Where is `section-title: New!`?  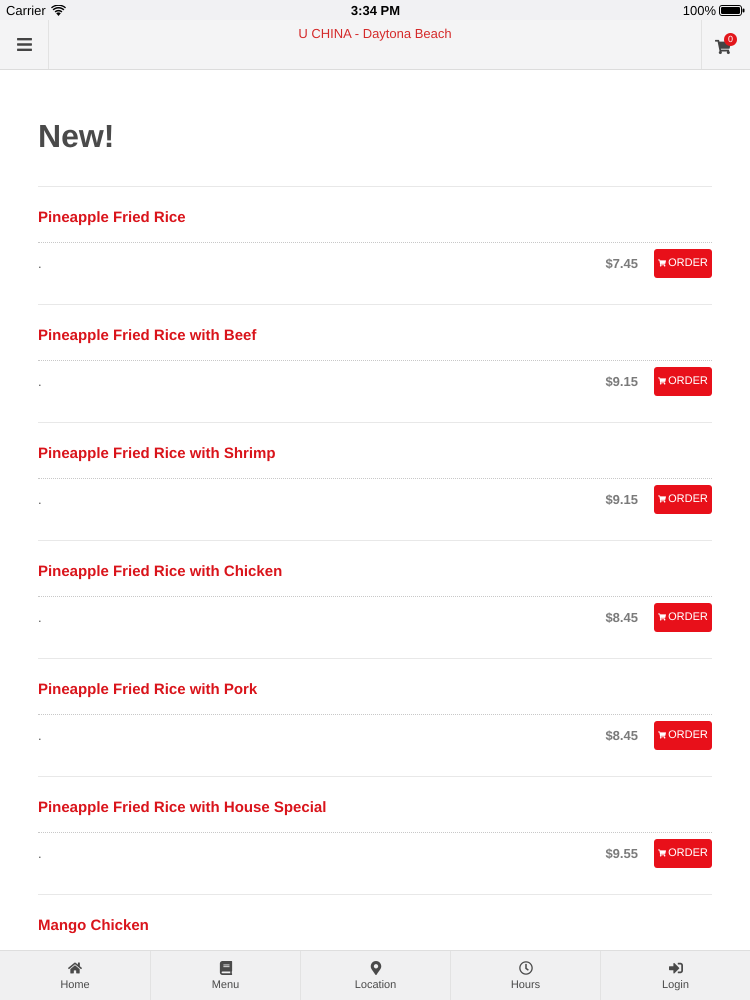 section-title: New! is located at coordinates (375, 128).